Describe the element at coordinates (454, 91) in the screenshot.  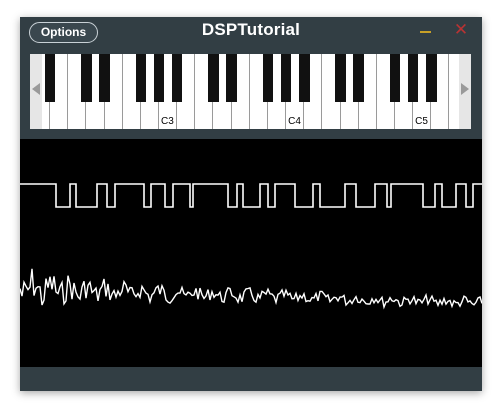
I see `white-key` at that location.